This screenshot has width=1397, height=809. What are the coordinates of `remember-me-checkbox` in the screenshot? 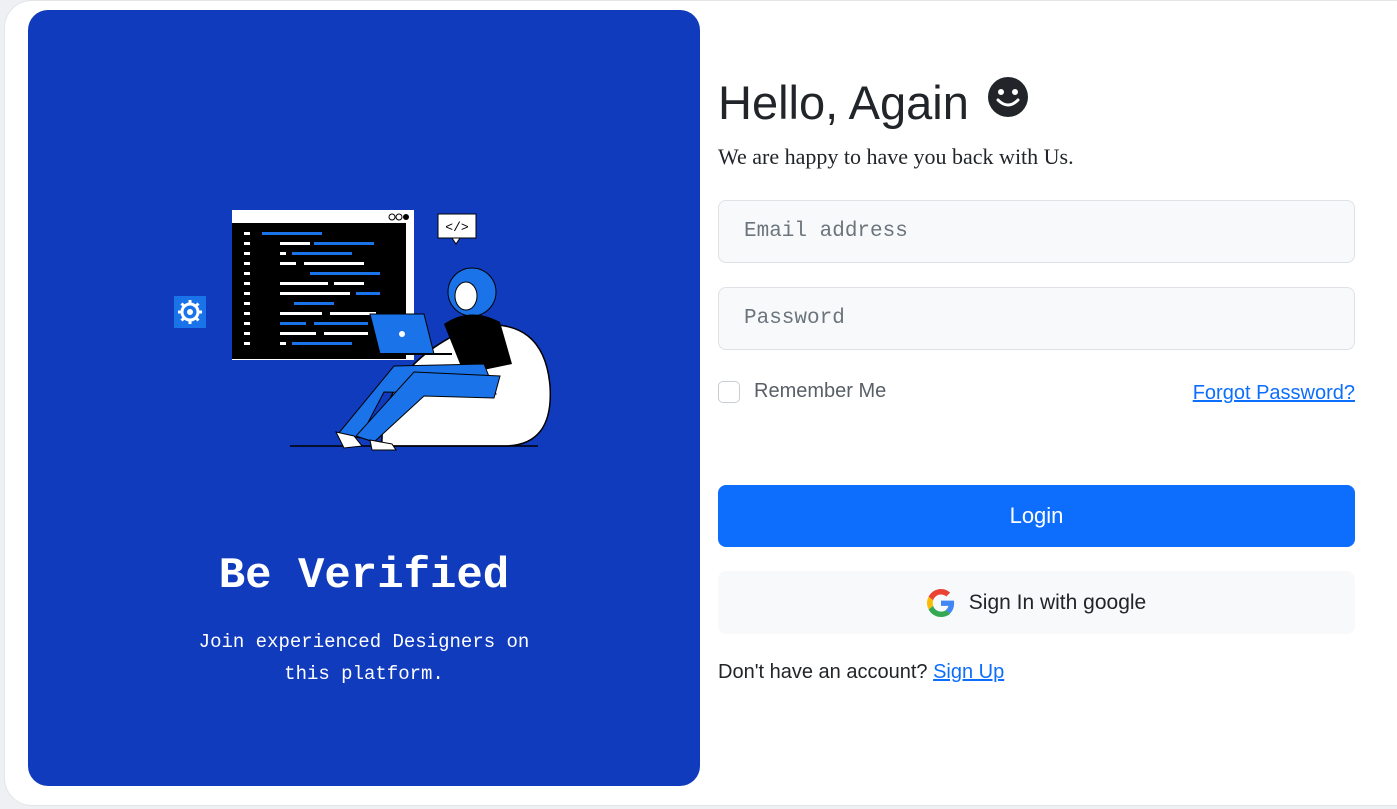 It's located at (729, 391).